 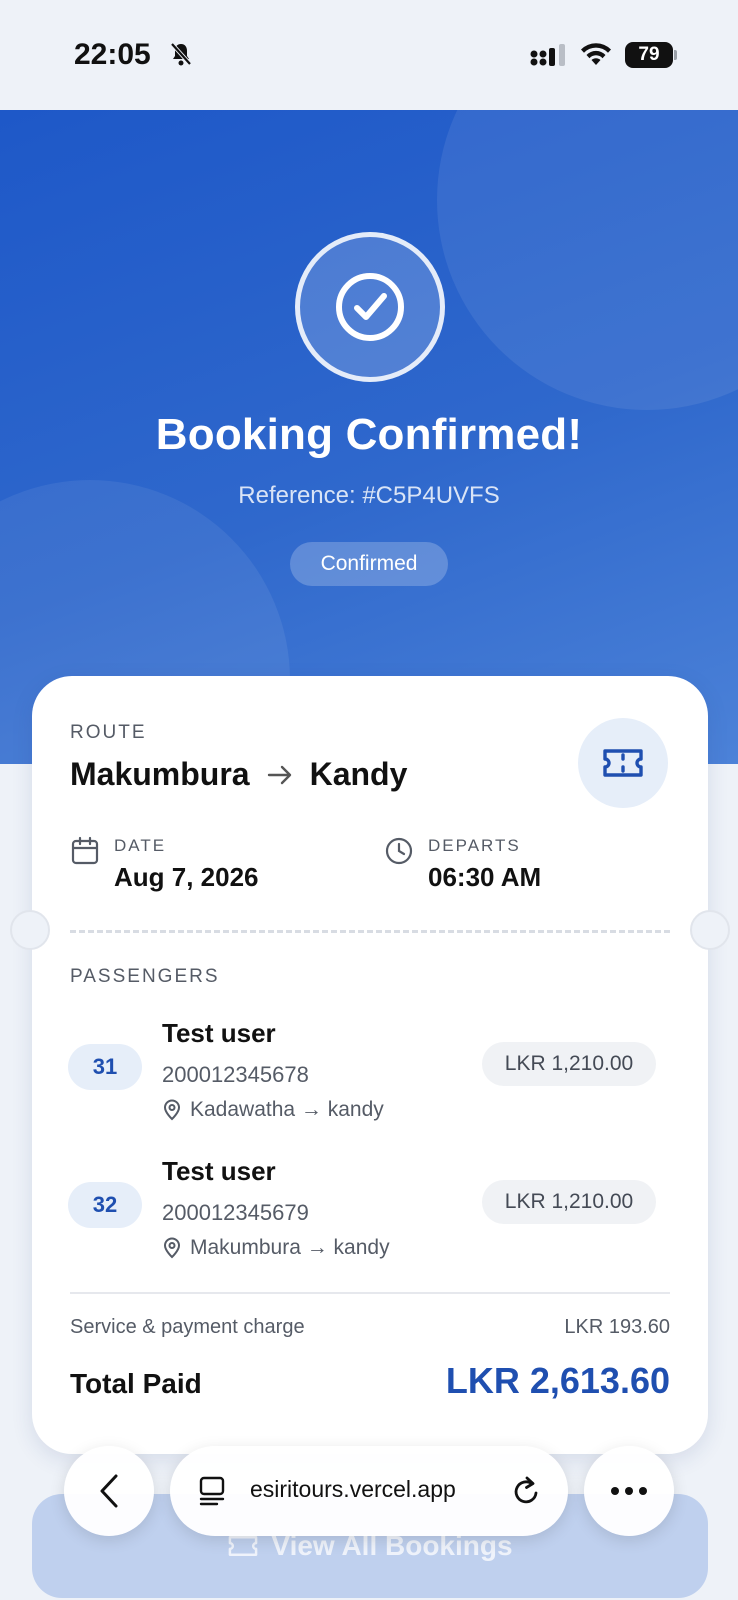 What do you see at coordinates (279, 774) in the screenshot?
I see `arrow-right-icon` at bounding box center [279, 774].